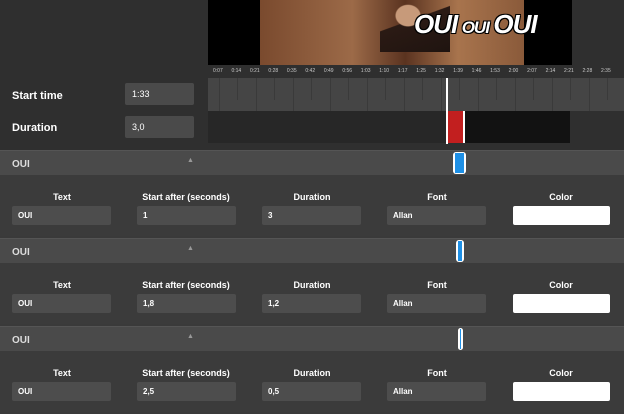 The image size is (624, 414). I want to click on timeline-track, so click(416, 94).